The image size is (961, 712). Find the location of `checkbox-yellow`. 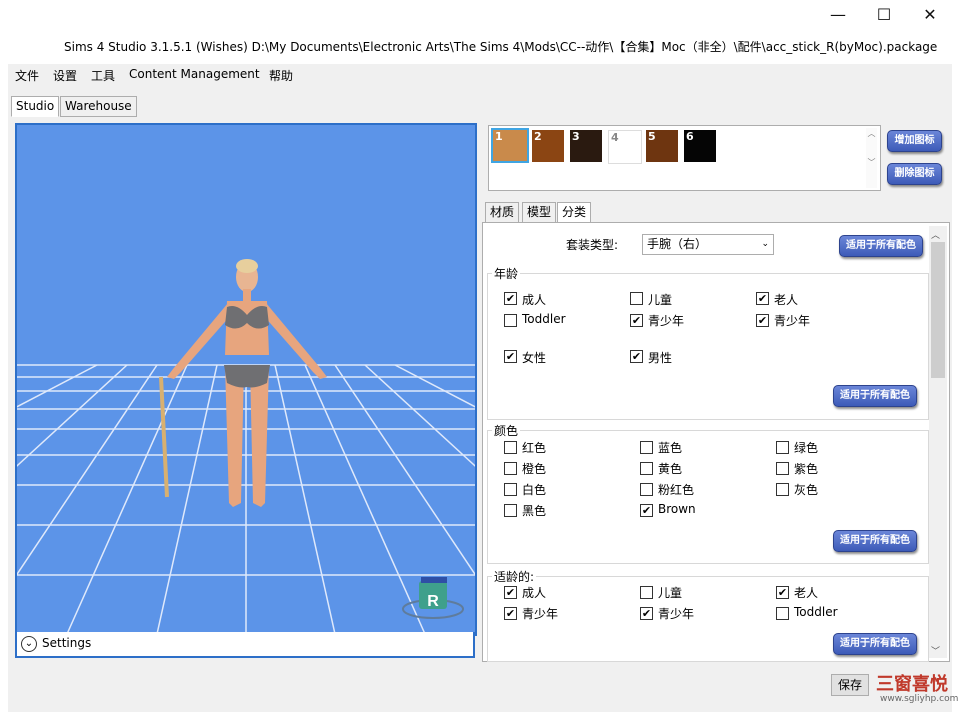

checkbox-yellow is located at coordinates (646, 468).